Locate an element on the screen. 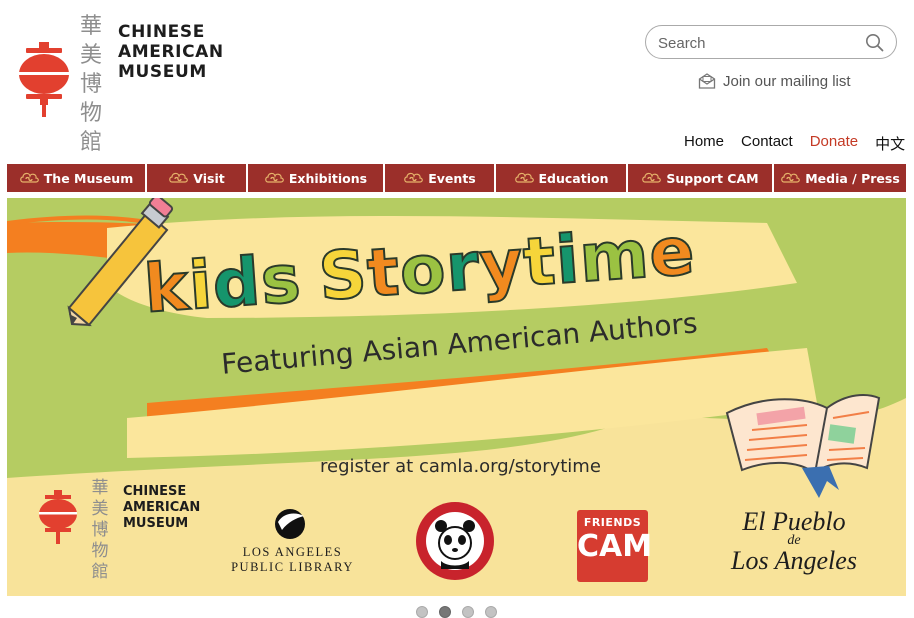 The image size is (914, 618). el-pueblo-logo: El Pueblo de Los Angeles is located at coordinates (794, 541).